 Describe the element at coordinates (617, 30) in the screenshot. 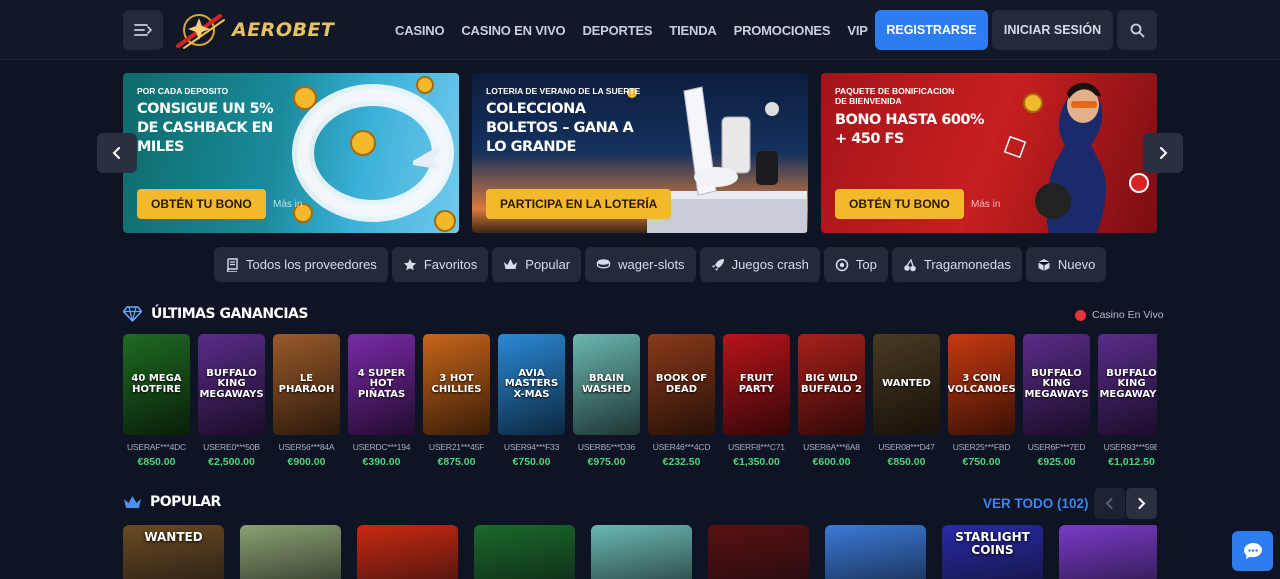

I see `nav-deportes: DEPORTES` at that location.